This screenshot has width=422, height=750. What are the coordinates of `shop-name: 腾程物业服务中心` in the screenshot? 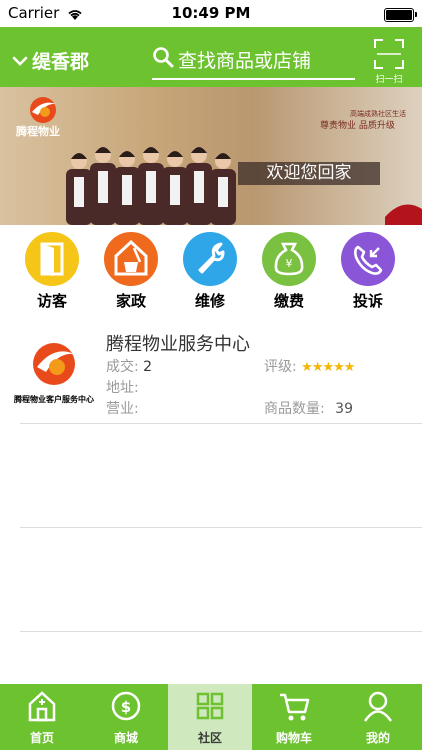 It's located at (178, 344).